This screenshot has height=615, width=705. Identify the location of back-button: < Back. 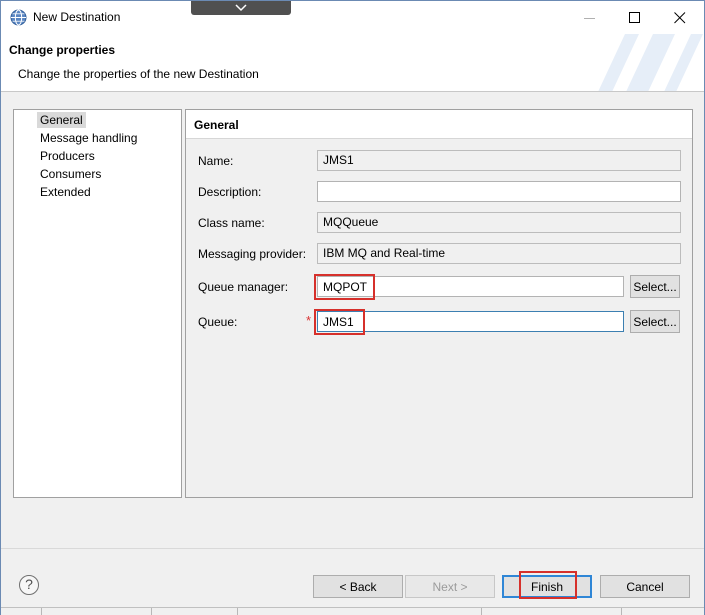
(358, 586).